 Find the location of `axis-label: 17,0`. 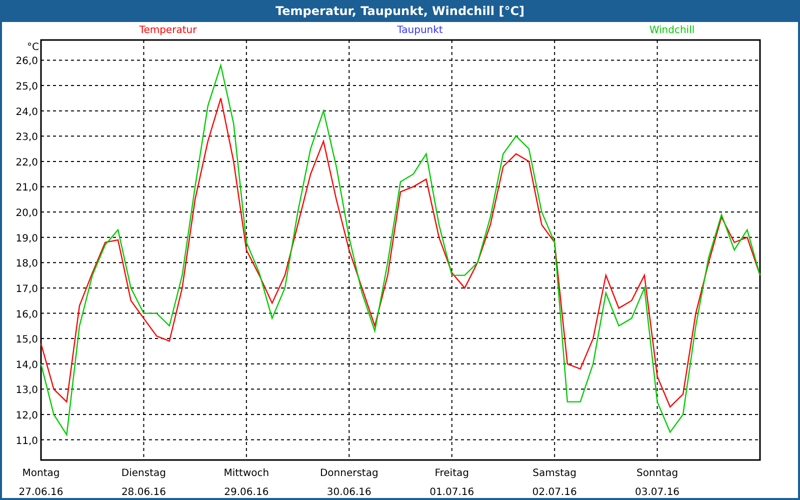

axis-label: 17,0 is located at coordinates (27, 289).